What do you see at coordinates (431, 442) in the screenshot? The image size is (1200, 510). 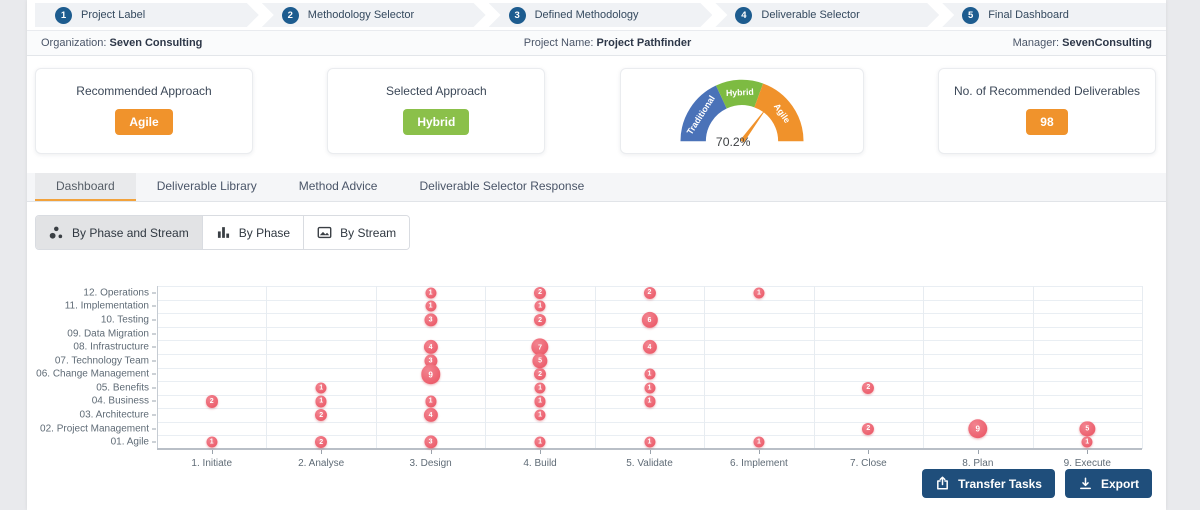 I see `chart-bubble: 3` at bounding box center [431, 442].